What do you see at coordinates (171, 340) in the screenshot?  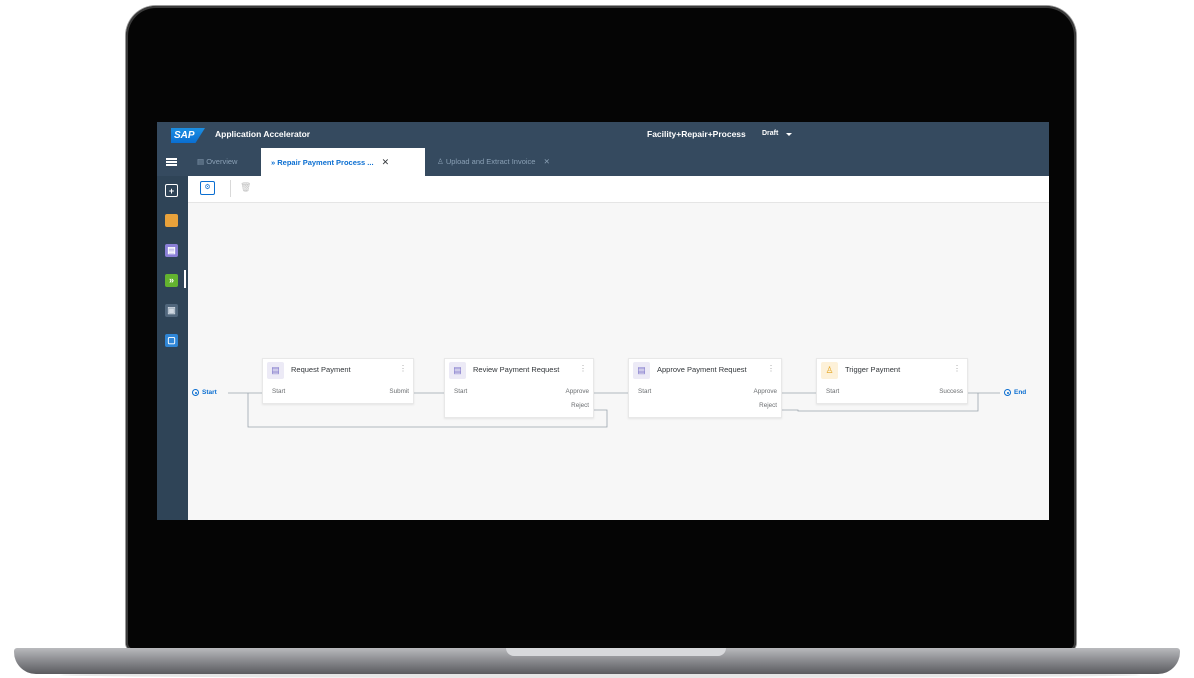 I see `file-icon: ▢` at bounding box center [171, 340].